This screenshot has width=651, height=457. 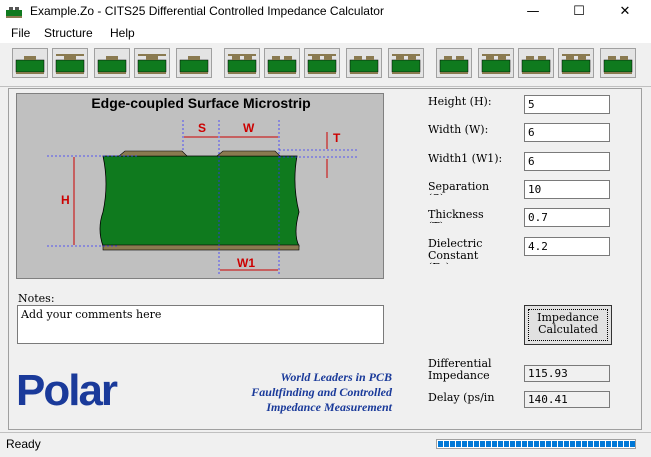 I want to click on label-s: S, so click(x=202, y=128).